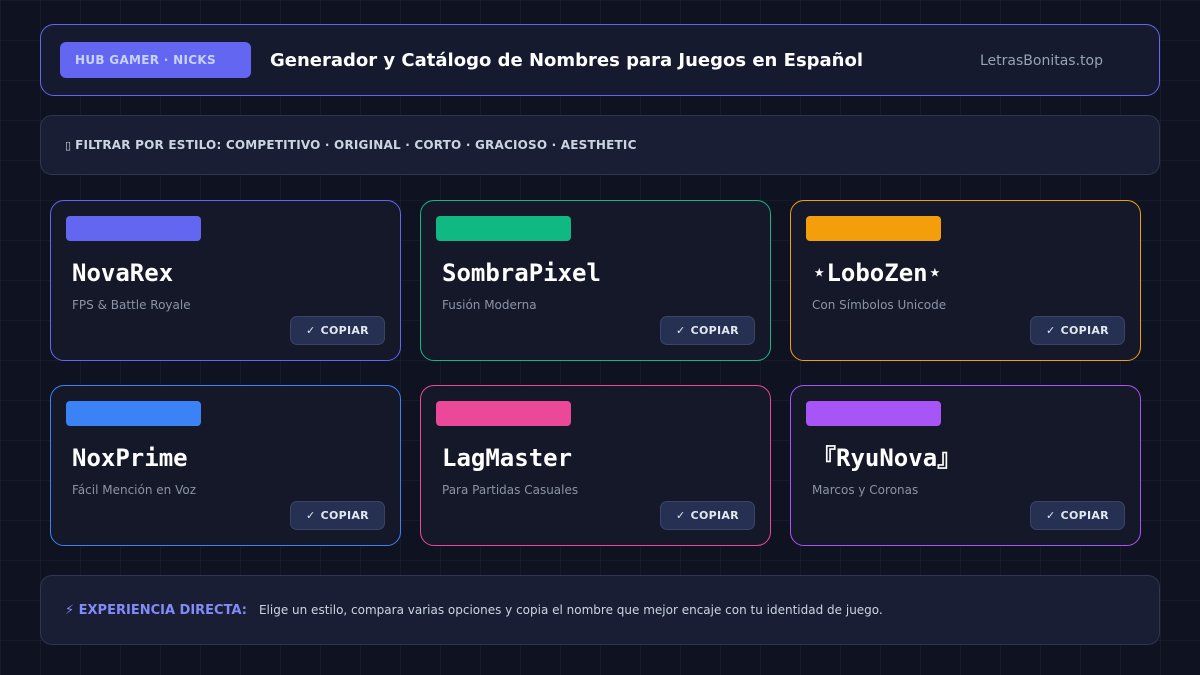 This screenshot has height=675, width=1200. I want to click on nick-card: ⋆LoboZen⋆ Con Símbolos Unicode ✓ COPIAR, so click(965, 280).